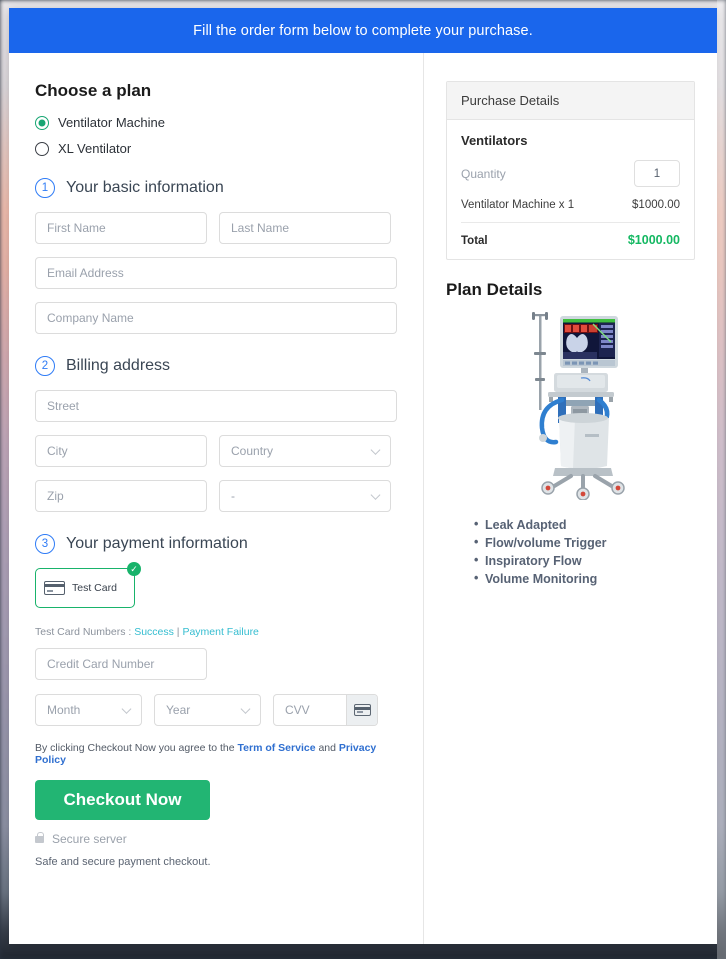 The width and height of the screenshot is (726, 959). I want to click on state-placeholder: -, so click(233, 496).